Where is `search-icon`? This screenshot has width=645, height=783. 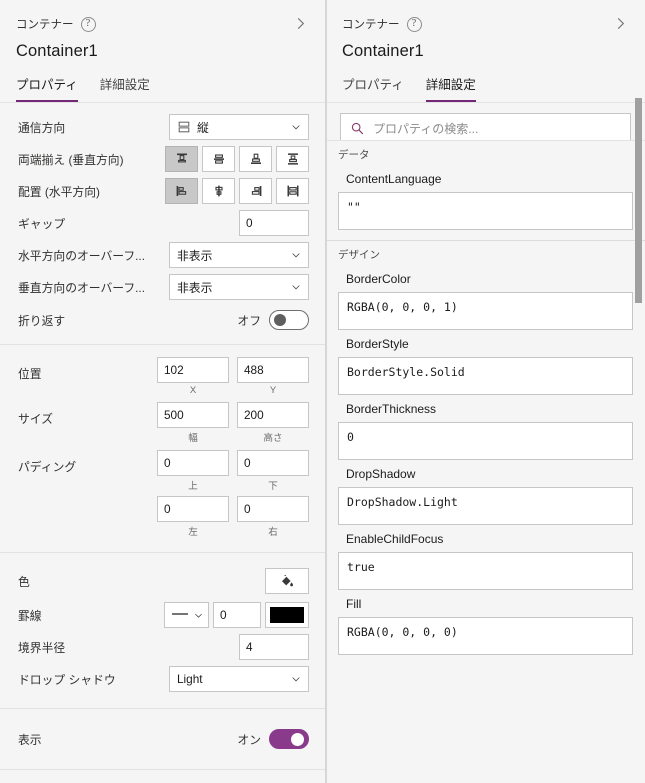 search-icon is located at coordinates (357, 128).